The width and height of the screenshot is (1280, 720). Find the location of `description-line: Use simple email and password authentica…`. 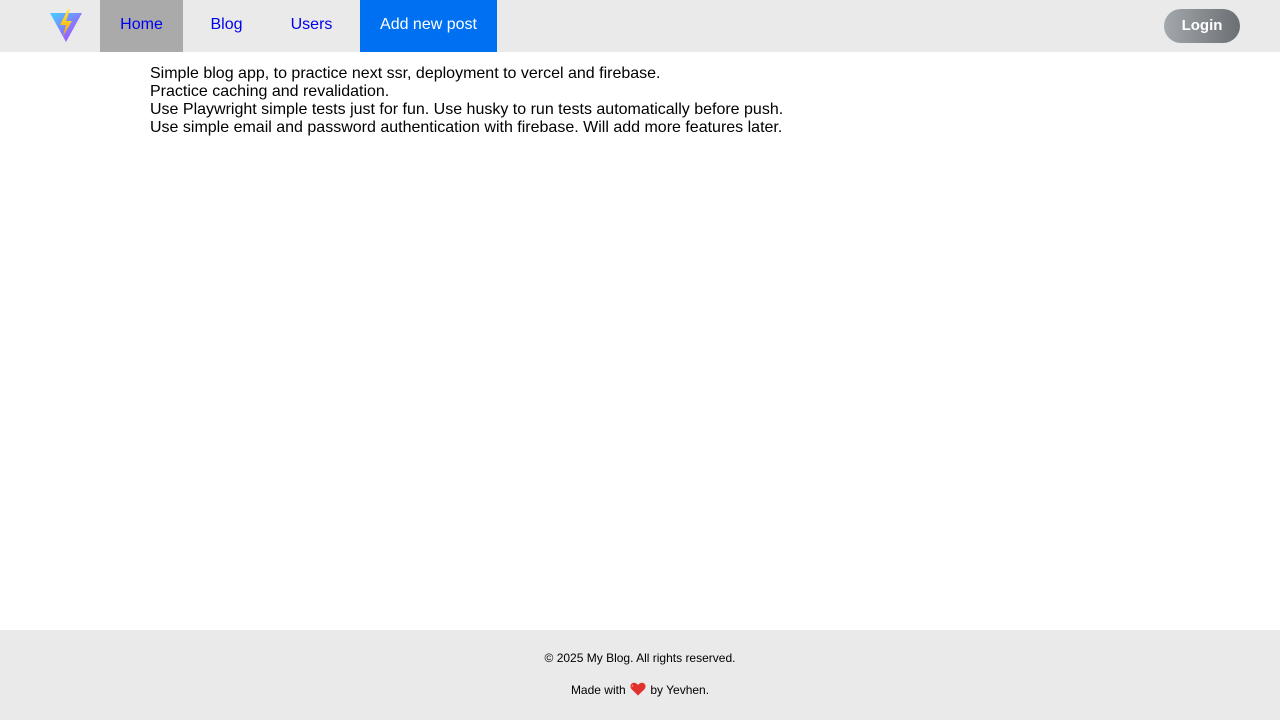

description-line: Use simple email and password authentica… is located at coordinates (466, 127).